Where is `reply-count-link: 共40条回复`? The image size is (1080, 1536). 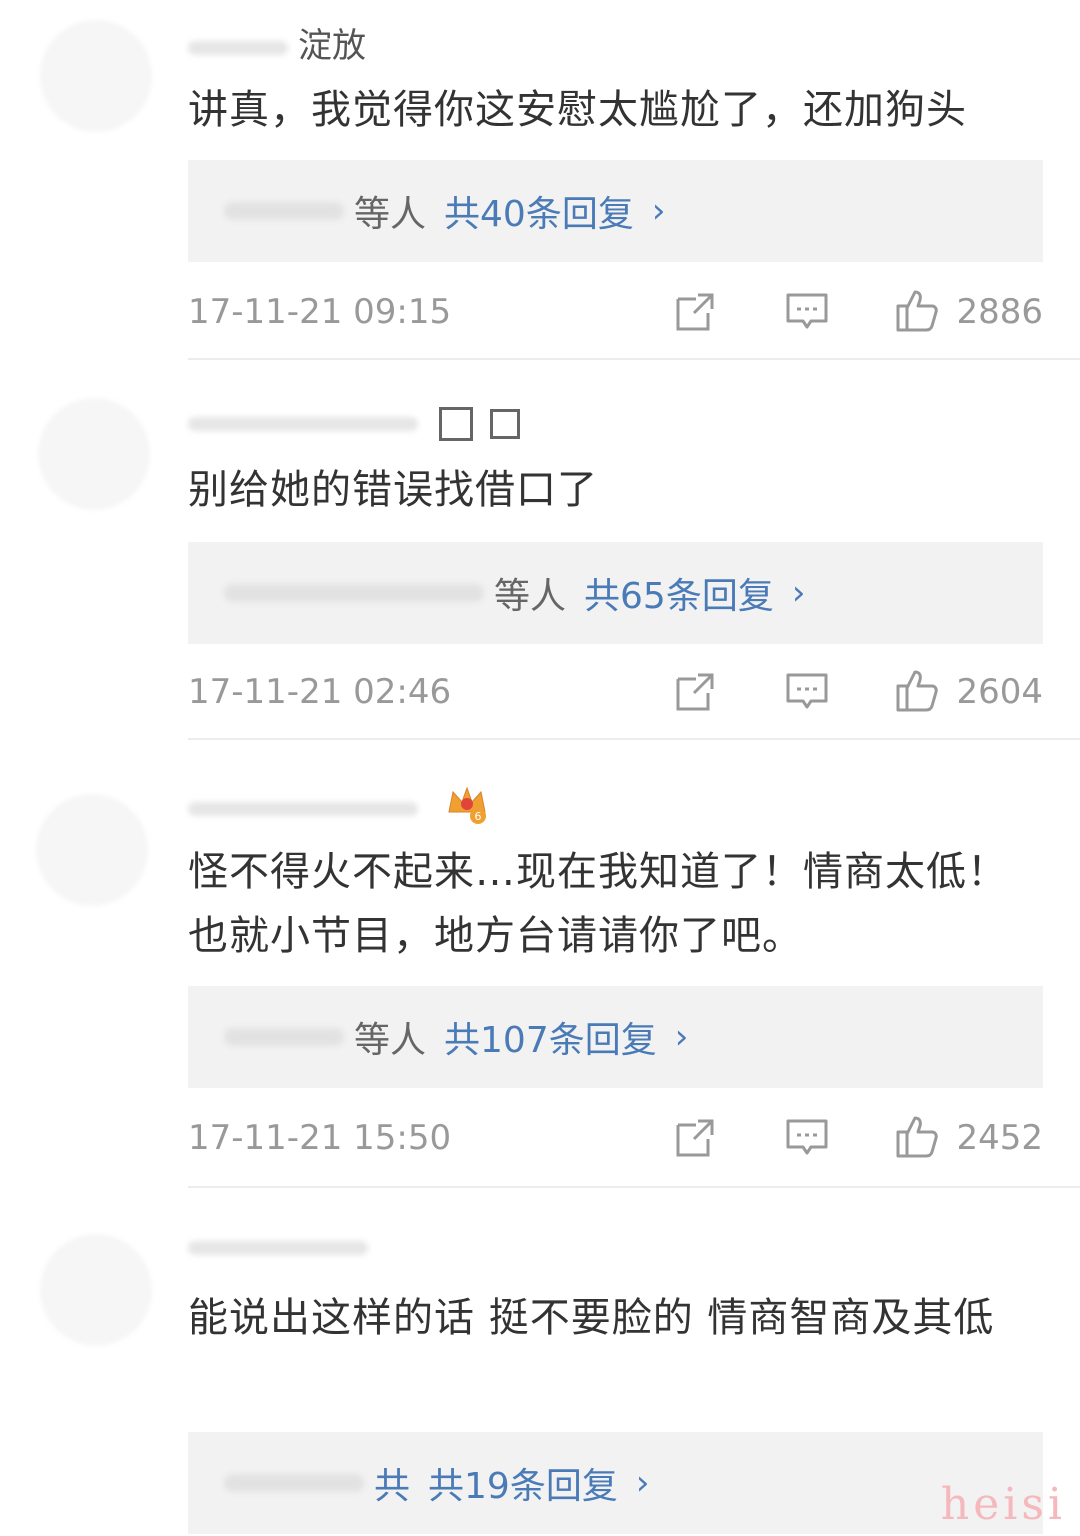 reply-count-link: 共40条回复 is located at coordinates (539, 211).